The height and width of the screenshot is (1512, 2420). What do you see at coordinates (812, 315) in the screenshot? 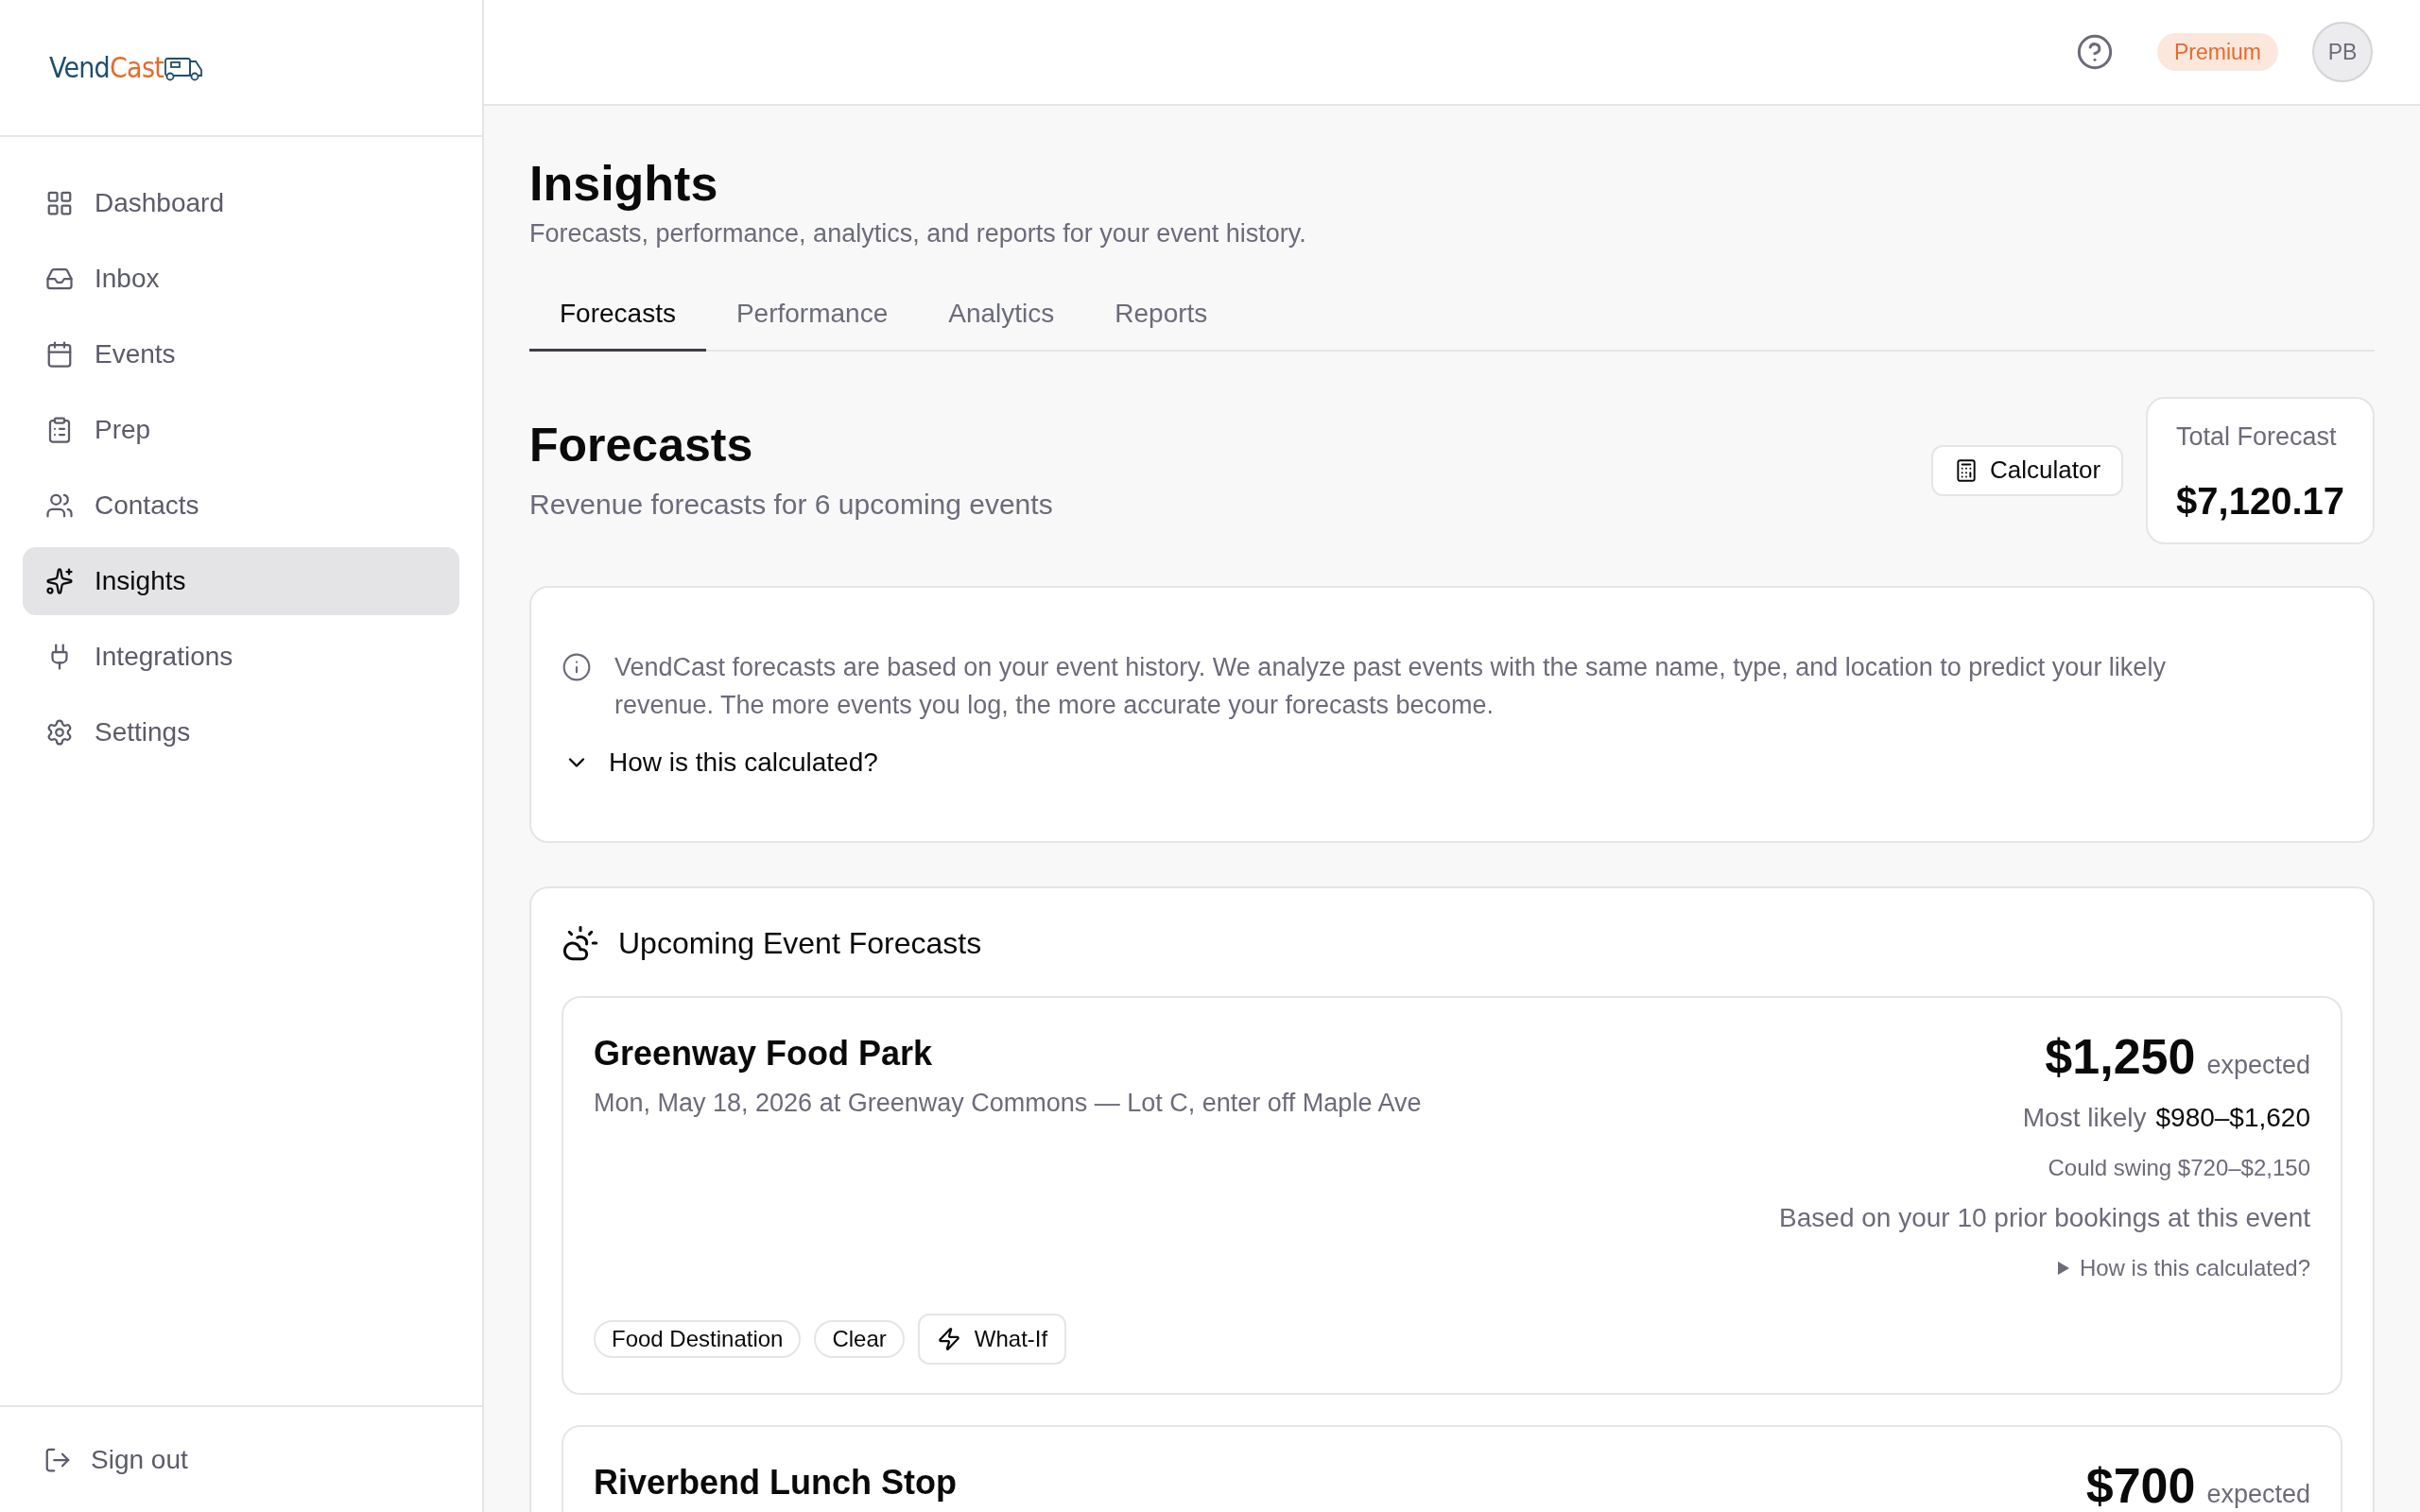
I see `tab: Performance` at bounding box center [812, 315].